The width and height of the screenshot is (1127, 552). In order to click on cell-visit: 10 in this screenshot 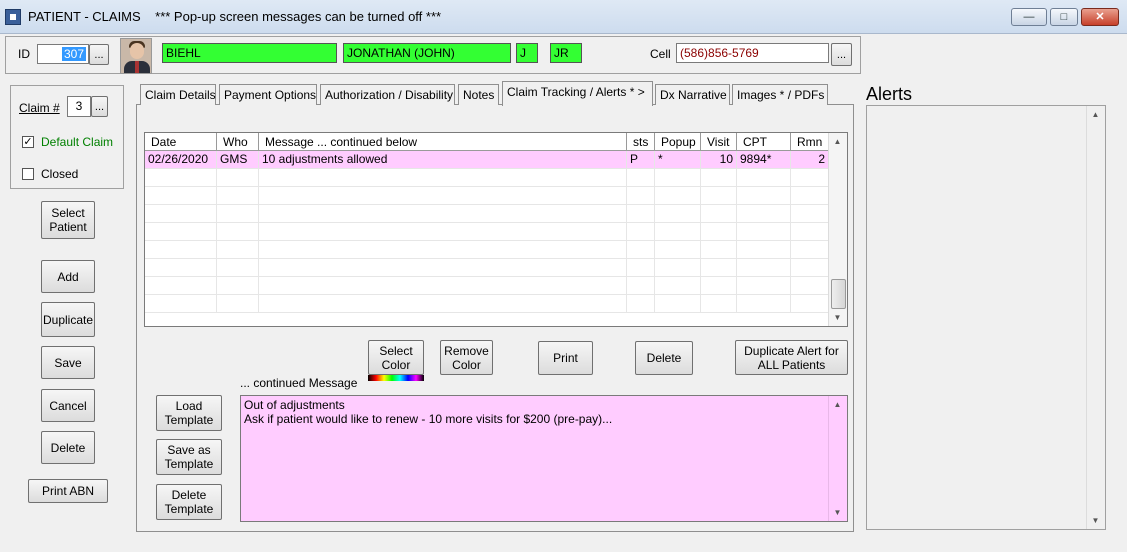, I will do `click(719, 160)`.